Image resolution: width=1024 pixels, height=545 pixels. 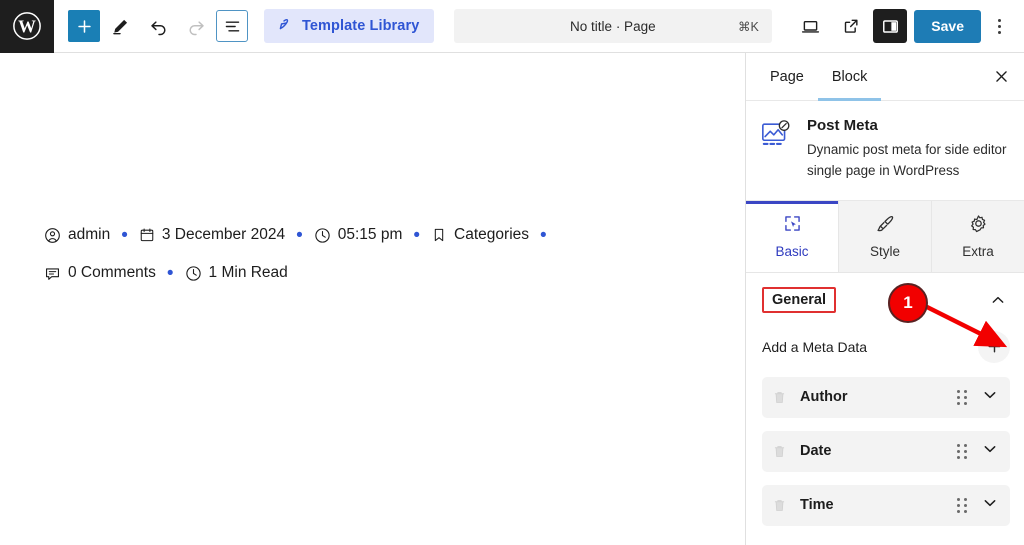 I want to click on close-icon, so click(x=1001, y=76).